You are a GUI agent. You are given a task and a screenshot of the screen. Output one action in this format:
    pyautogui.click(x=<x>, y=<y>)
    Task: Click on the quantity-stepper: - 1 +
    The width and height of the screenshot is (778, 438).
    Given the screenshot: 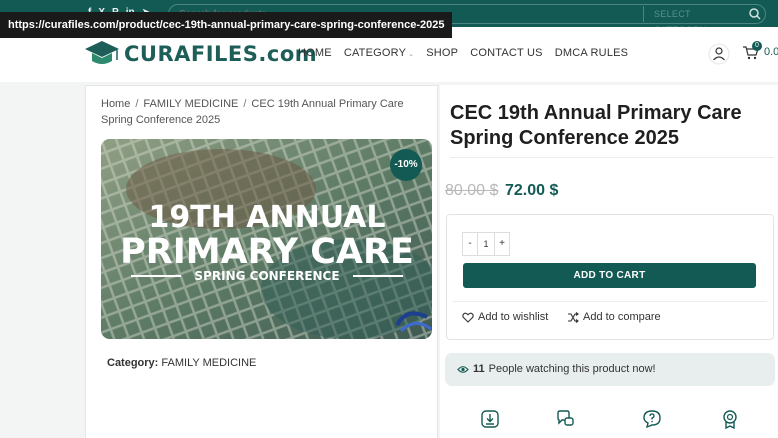 What is the action you would take?
    pyautogui.click(x=486, y=244)
    